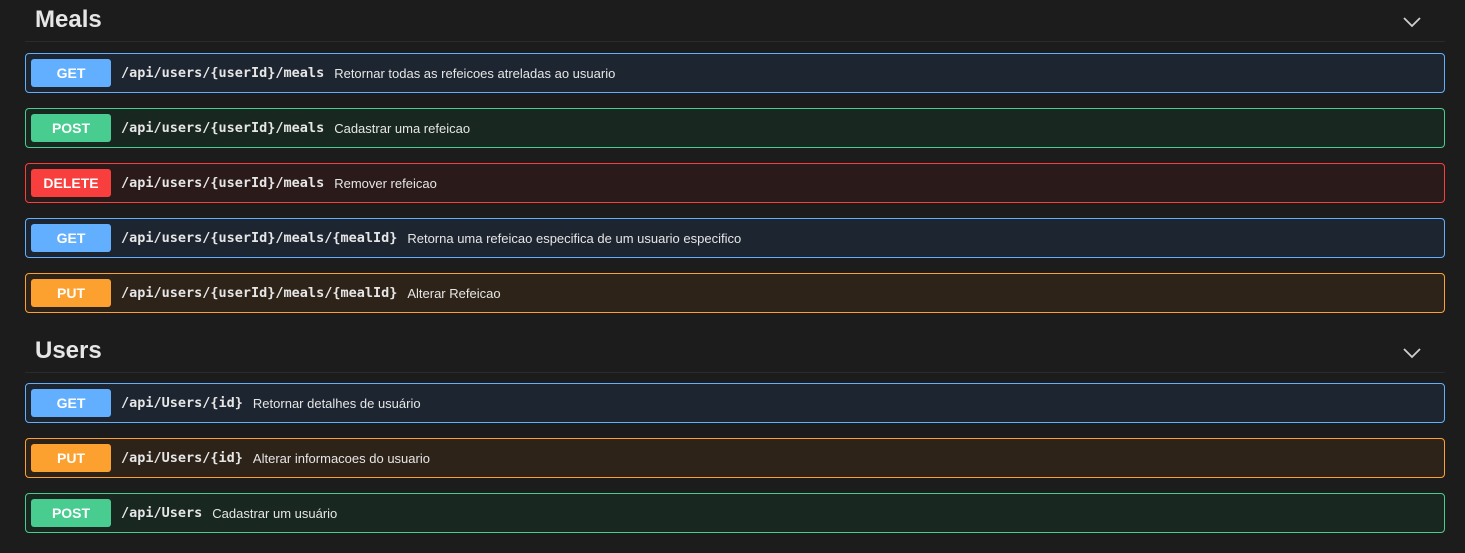  I want to click on endpoint-path: /api/Users, so click(162, 513).